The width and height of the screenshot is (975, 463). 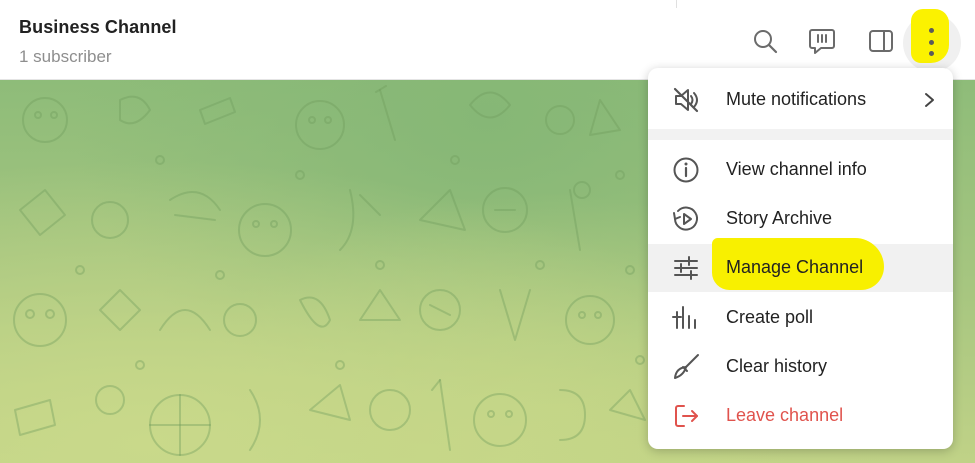 What do you see at coordinates (686, 170) in the screenshot?
I see `info-icon` at bounding box center [686, 170].